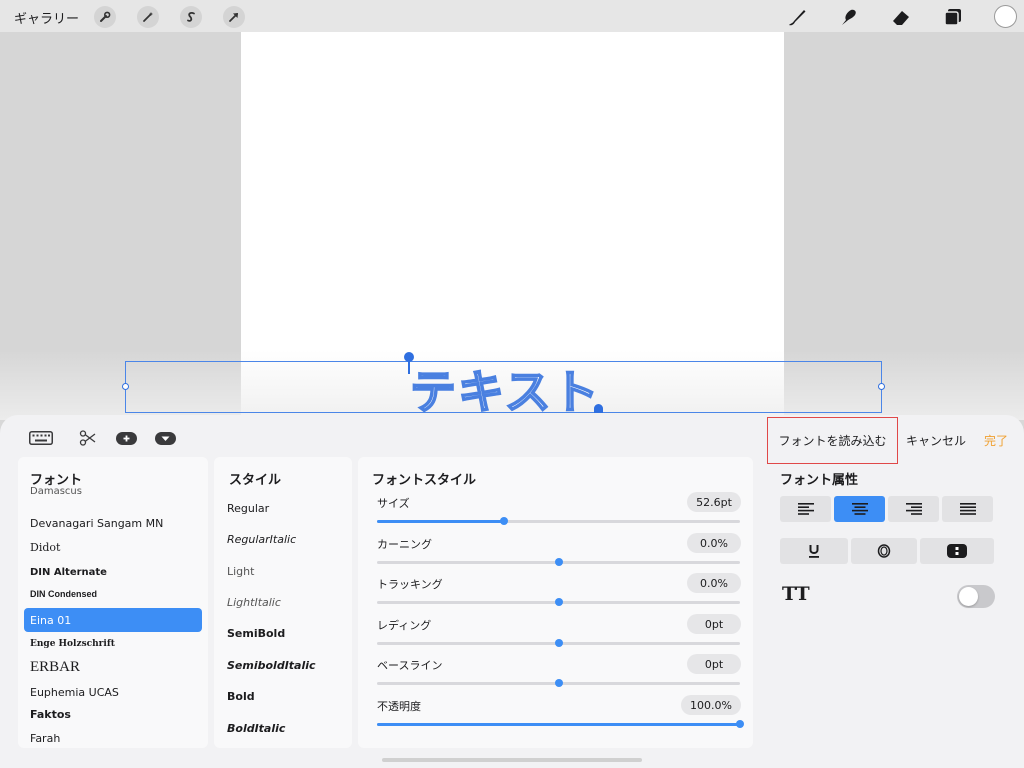 This screenshot has width=1024, height=768. Describe the element at coordinates (126, 438) in the screenshot. I see `paste-add-icon` at that location.